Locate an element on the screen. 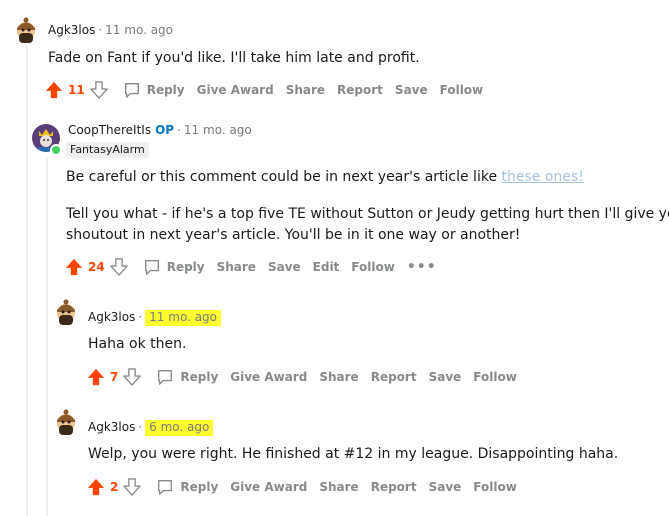 The image size is (669, 516). comment-body: Haha ok then. is located at coordinates (137, 344).